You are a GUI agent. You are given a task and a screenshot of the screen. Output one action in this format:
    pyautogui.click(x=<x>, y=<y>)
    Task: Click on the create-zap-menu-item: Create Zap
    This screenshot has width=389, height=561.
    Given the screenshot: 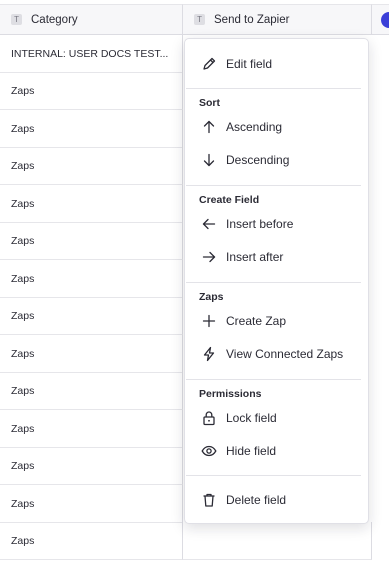 What is the action you would take?
    pyautogui.click(x=276, y=321)
    